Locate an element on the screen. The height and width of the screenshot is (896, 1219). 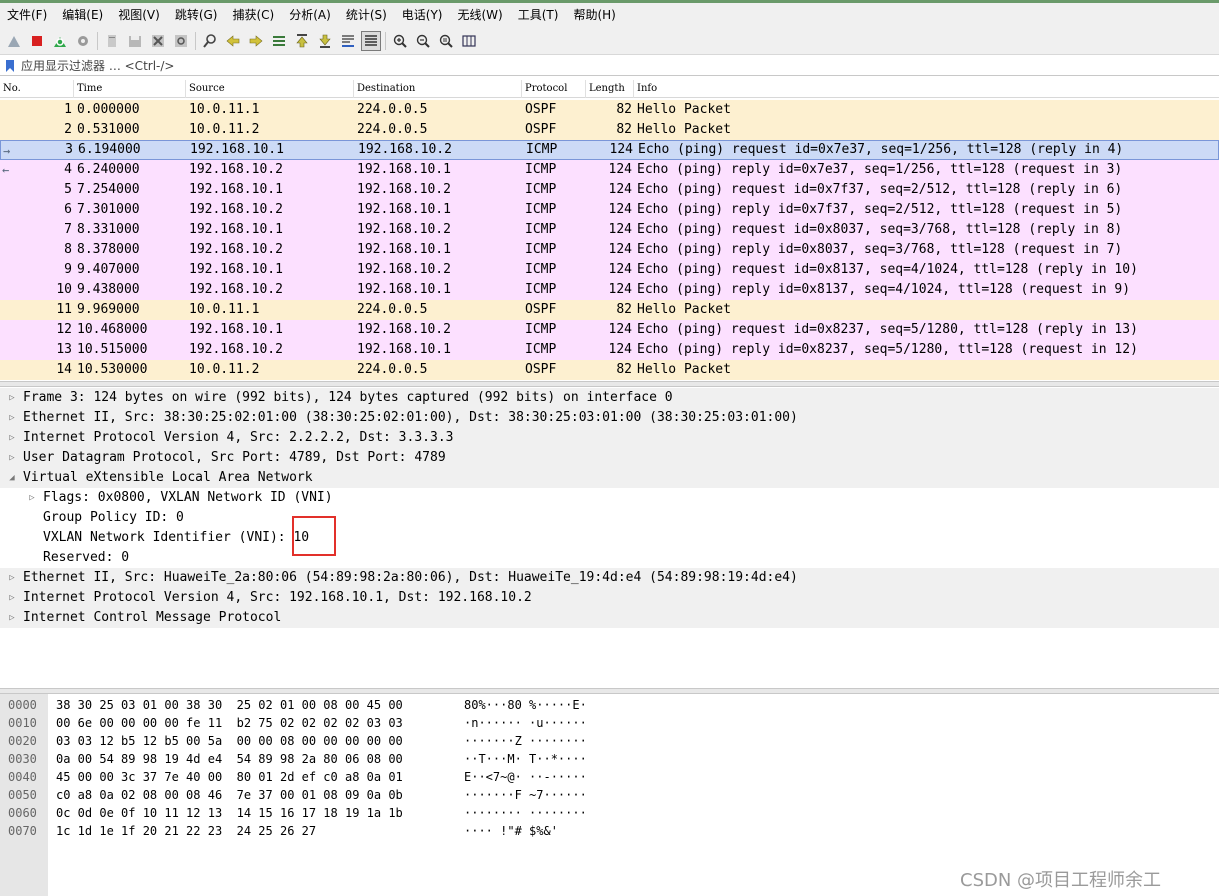
stop-square-icon is located at coordinates (37, 41).